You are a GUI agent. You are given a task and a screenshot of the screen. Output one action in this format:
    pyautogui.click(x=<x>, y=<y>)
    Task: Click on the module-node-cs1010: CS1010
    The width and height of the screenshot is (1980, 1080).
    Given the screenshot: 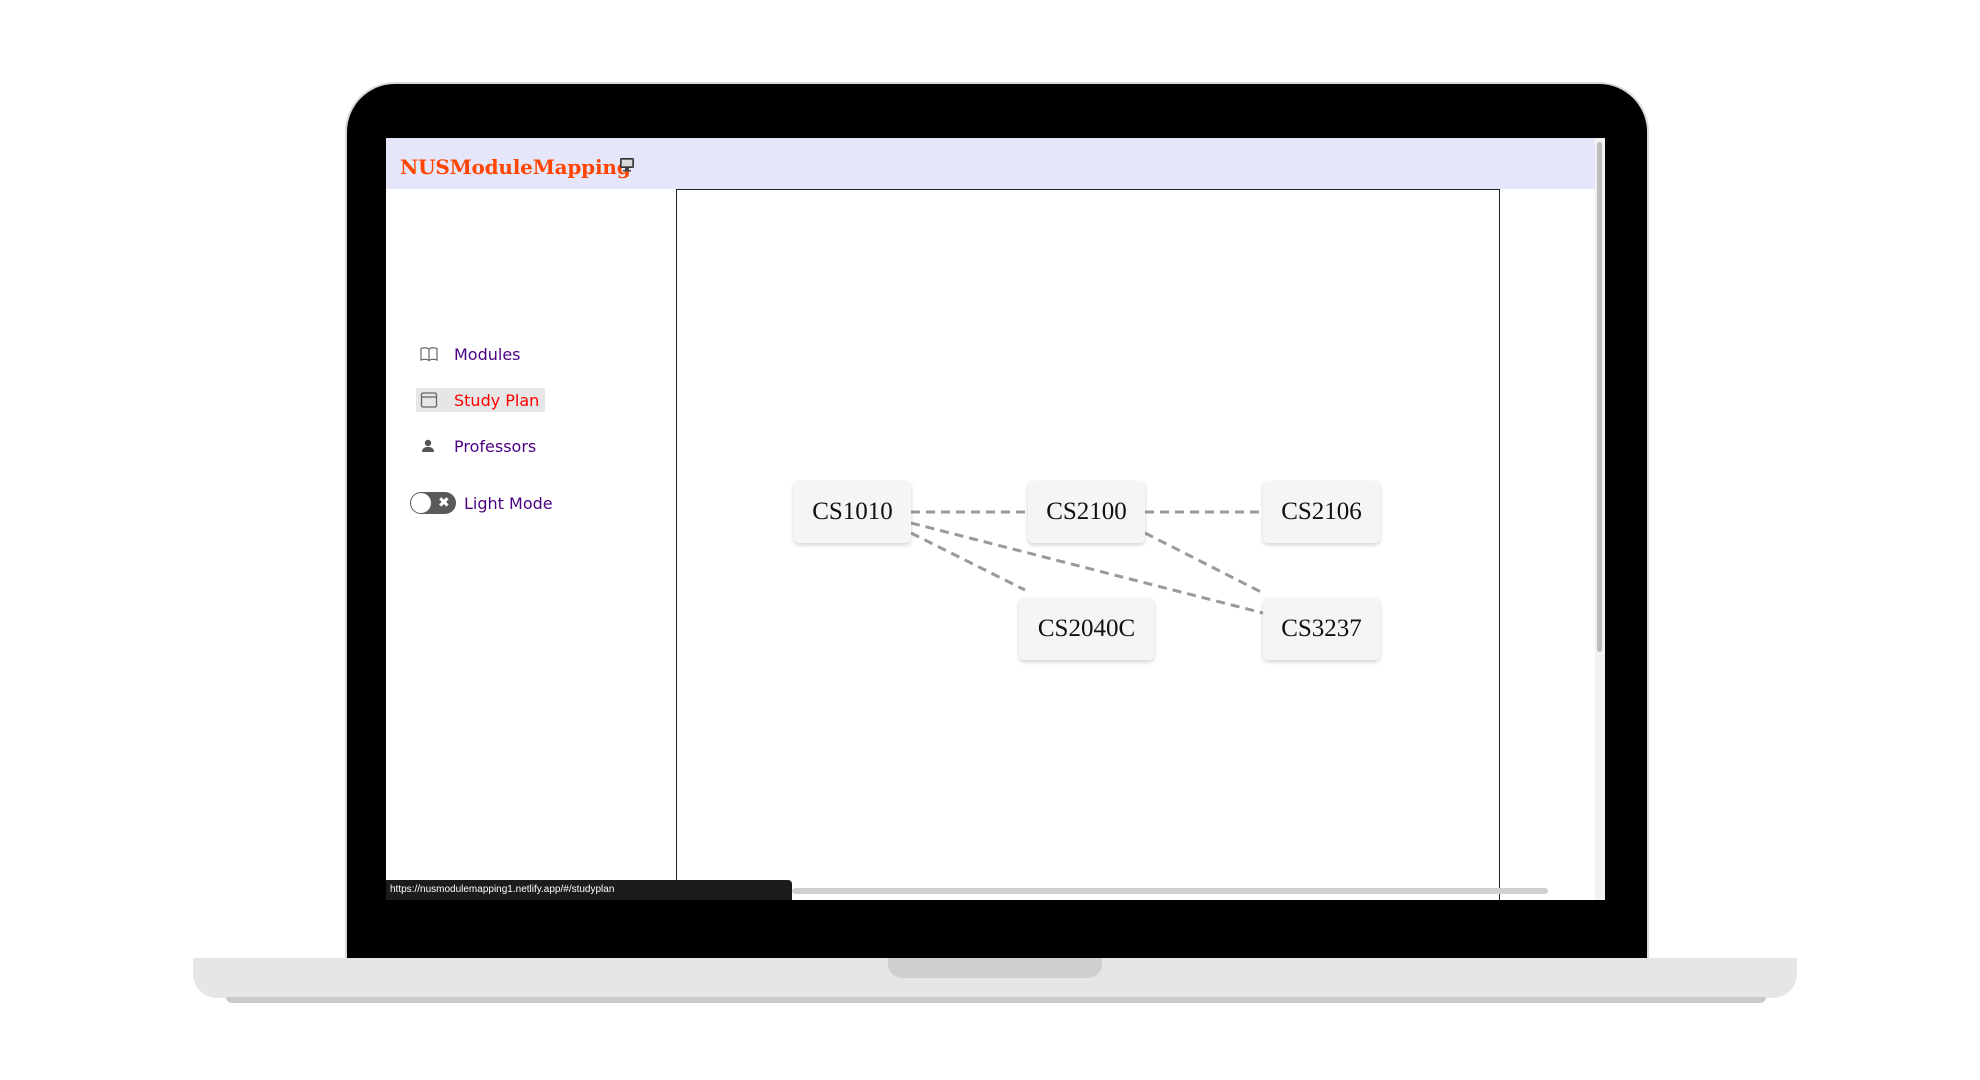 What is the action you would take?
    pyautogui.click(x=852, y=512)
    